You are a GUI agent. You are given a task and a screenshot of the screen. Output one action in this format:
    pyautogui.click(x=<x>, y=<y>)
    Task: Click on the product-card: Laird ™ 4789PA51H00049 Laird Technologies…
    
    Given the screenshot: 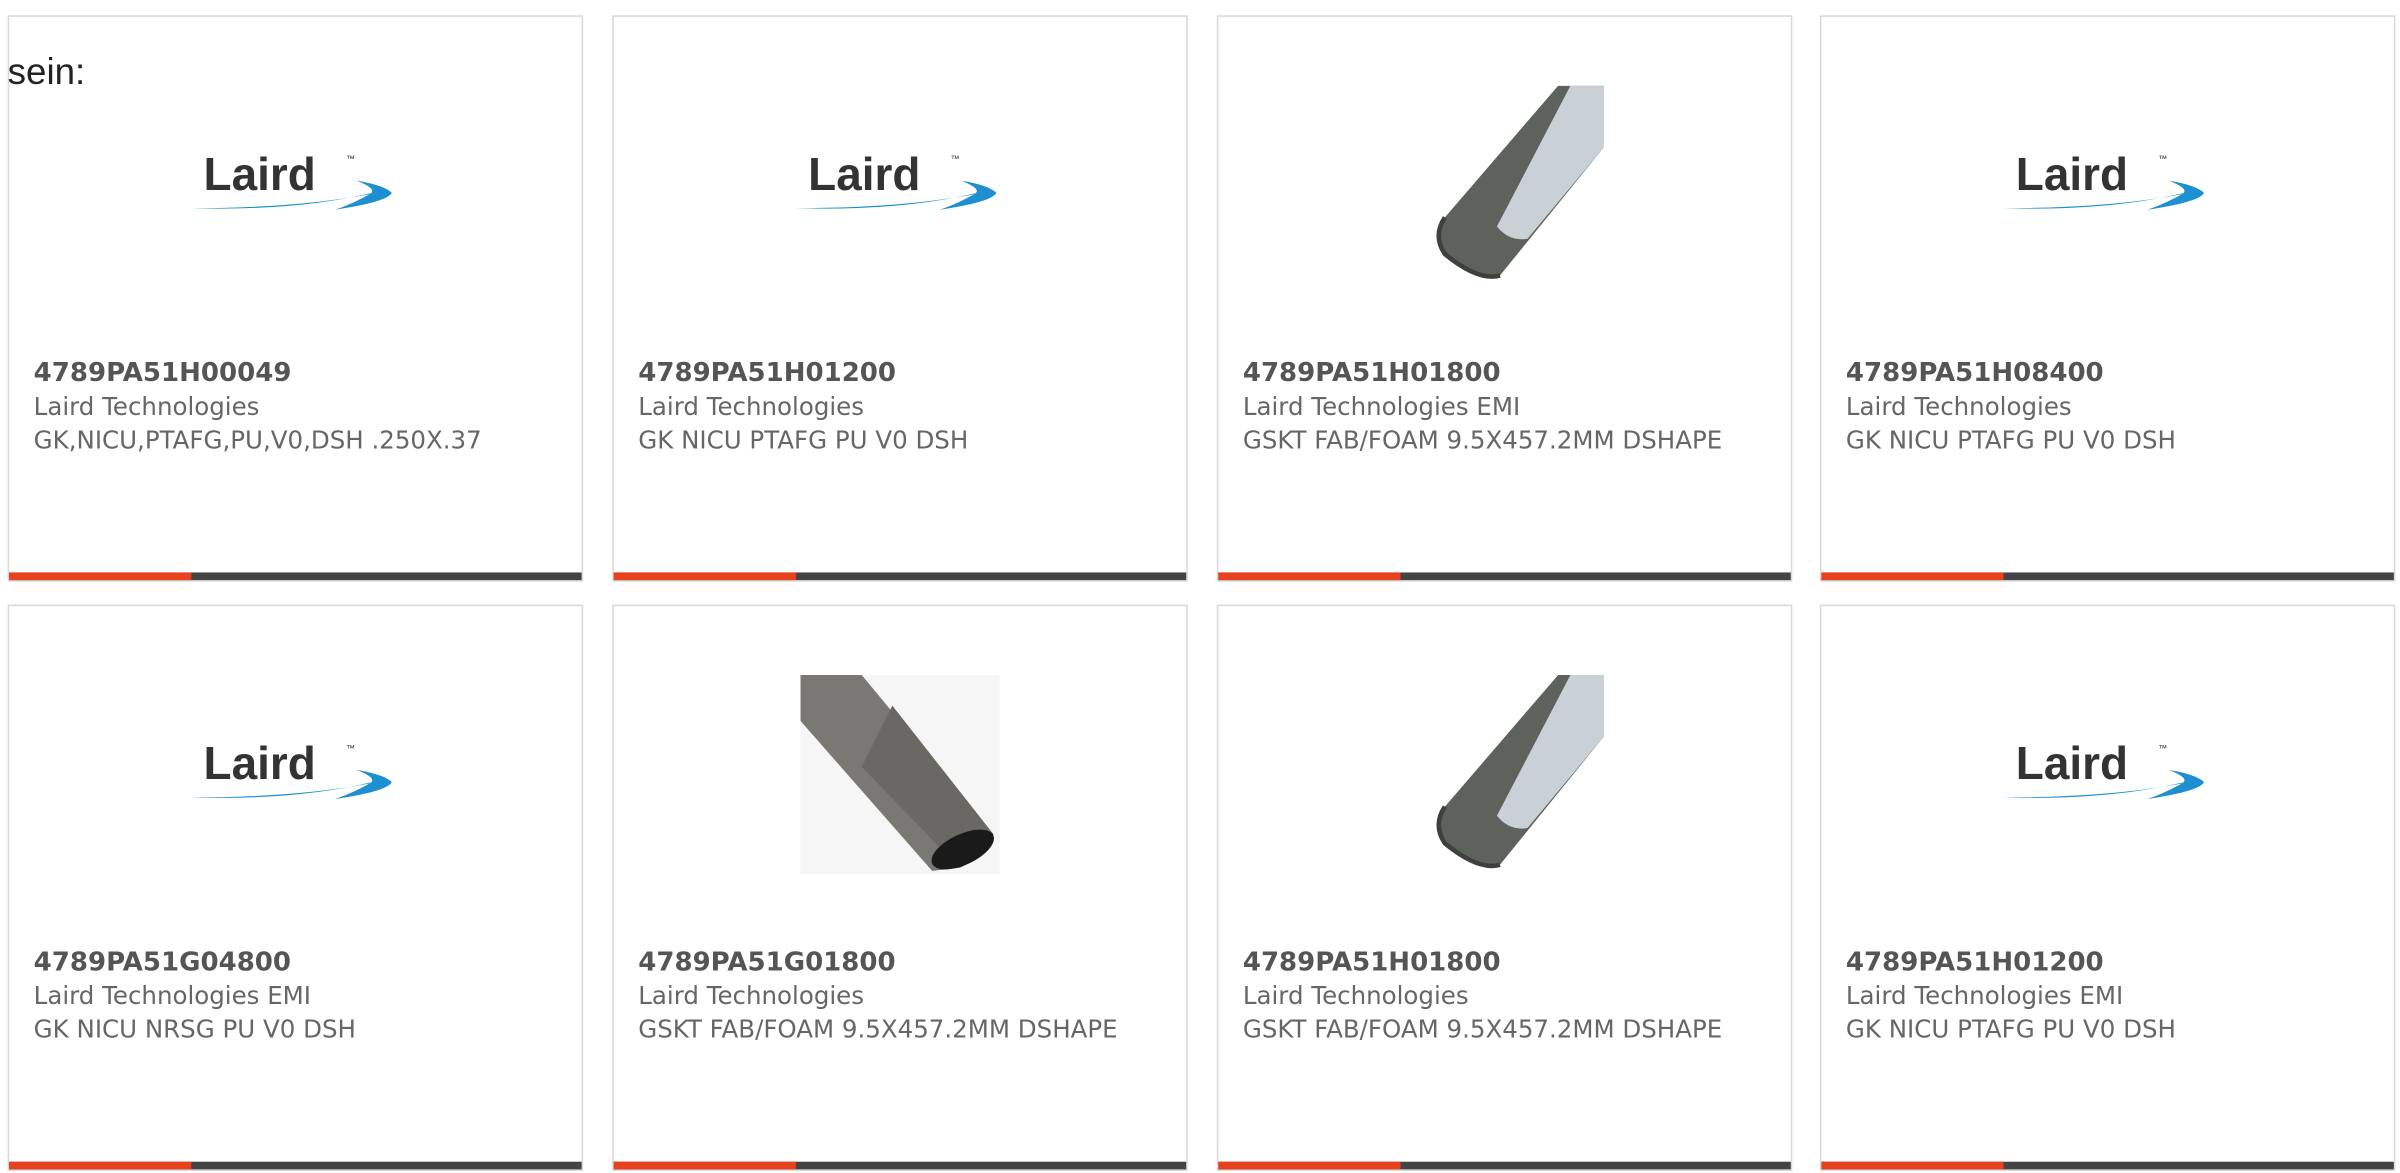 What is the action you would take?
    pyautogui.click(x=295, y=298)
    